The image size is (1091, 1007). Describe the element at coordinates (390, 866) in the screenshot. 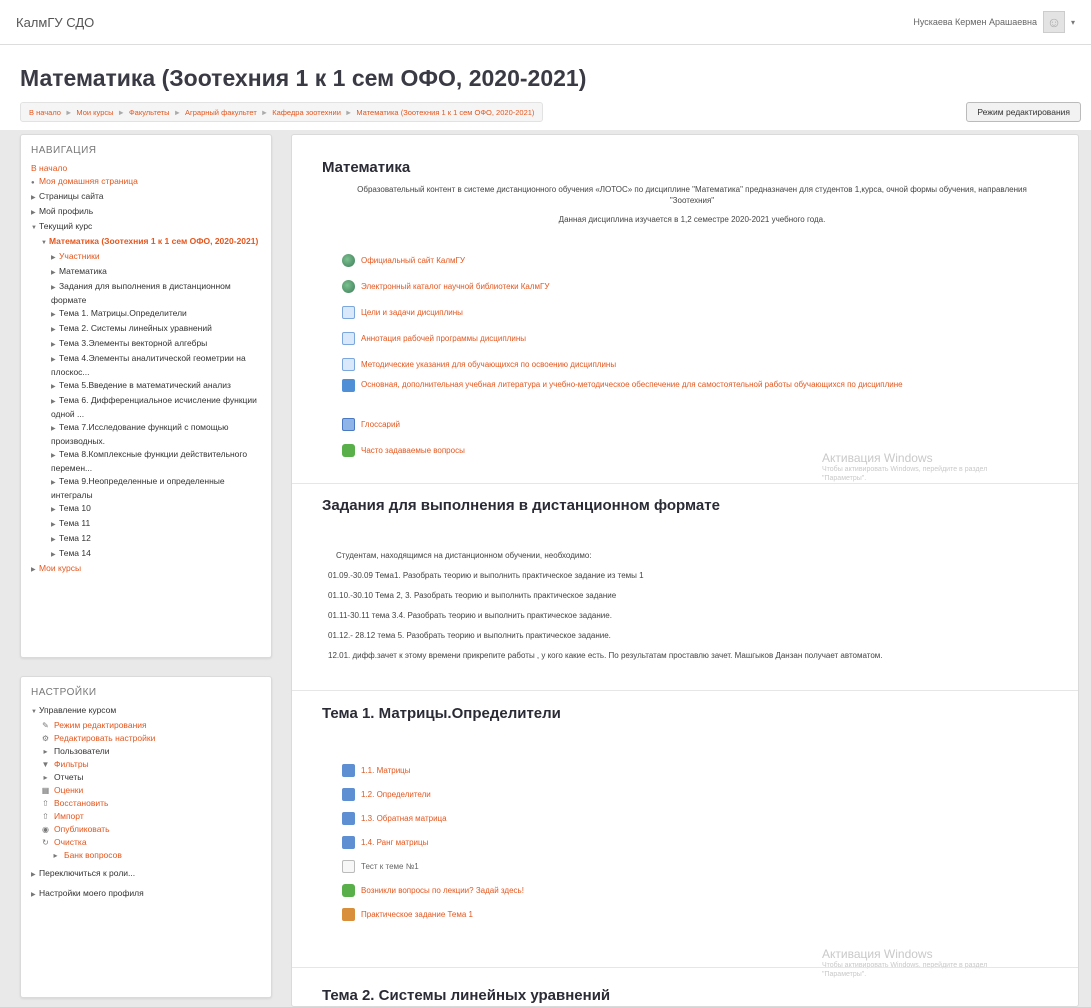

I see `activity-label: Тест к теме №1` at that location.